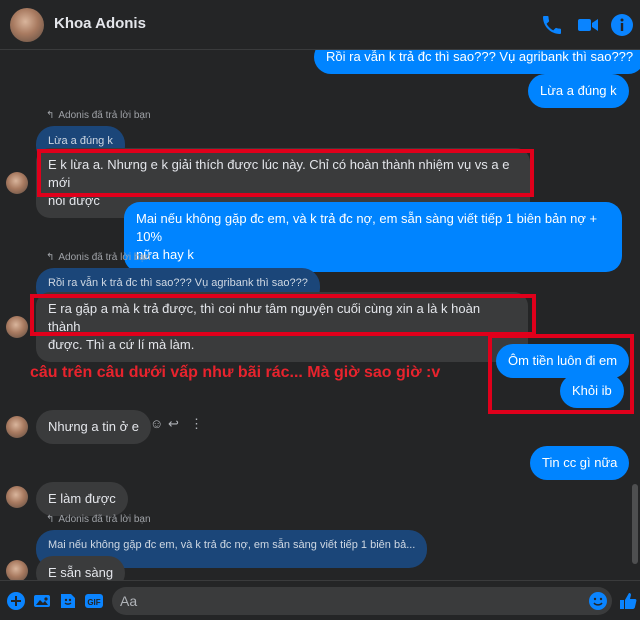 The height and width of the screenshot is (620, 640). Describe the element at coordinates (196, 424) in the screenshot. I see `more-icon: ⋮` at that location.